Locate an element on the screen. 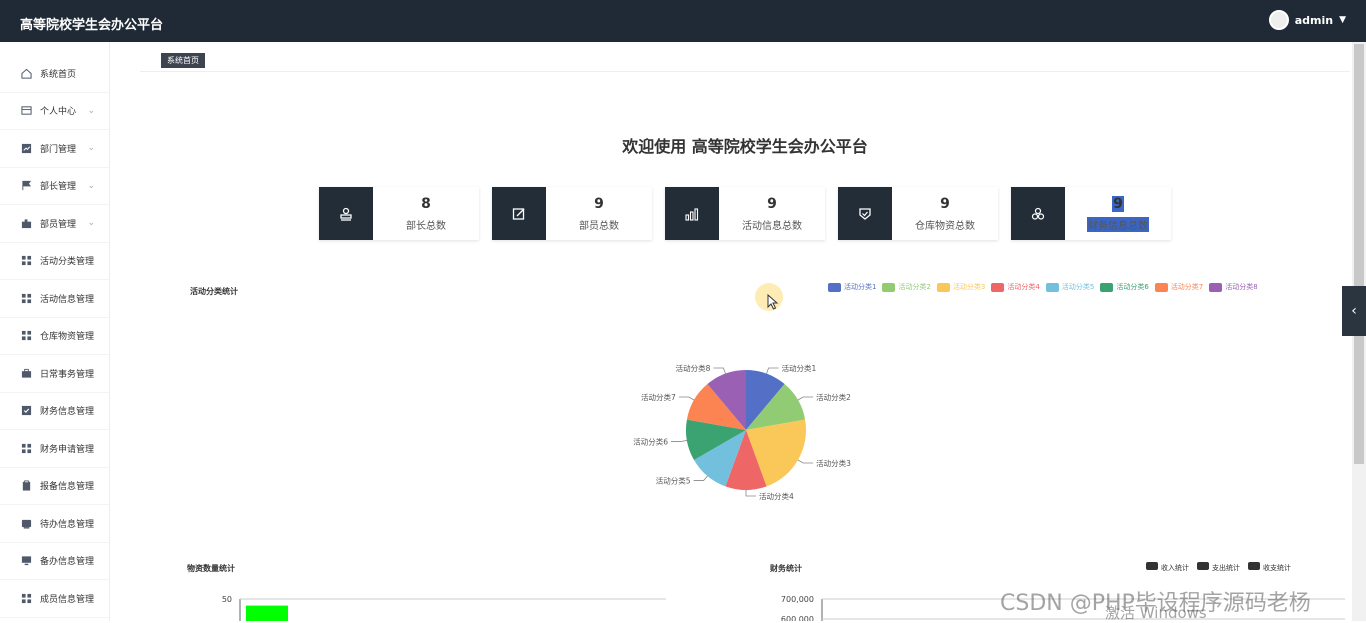  id-card-icon is located at coordinates (26, 111).